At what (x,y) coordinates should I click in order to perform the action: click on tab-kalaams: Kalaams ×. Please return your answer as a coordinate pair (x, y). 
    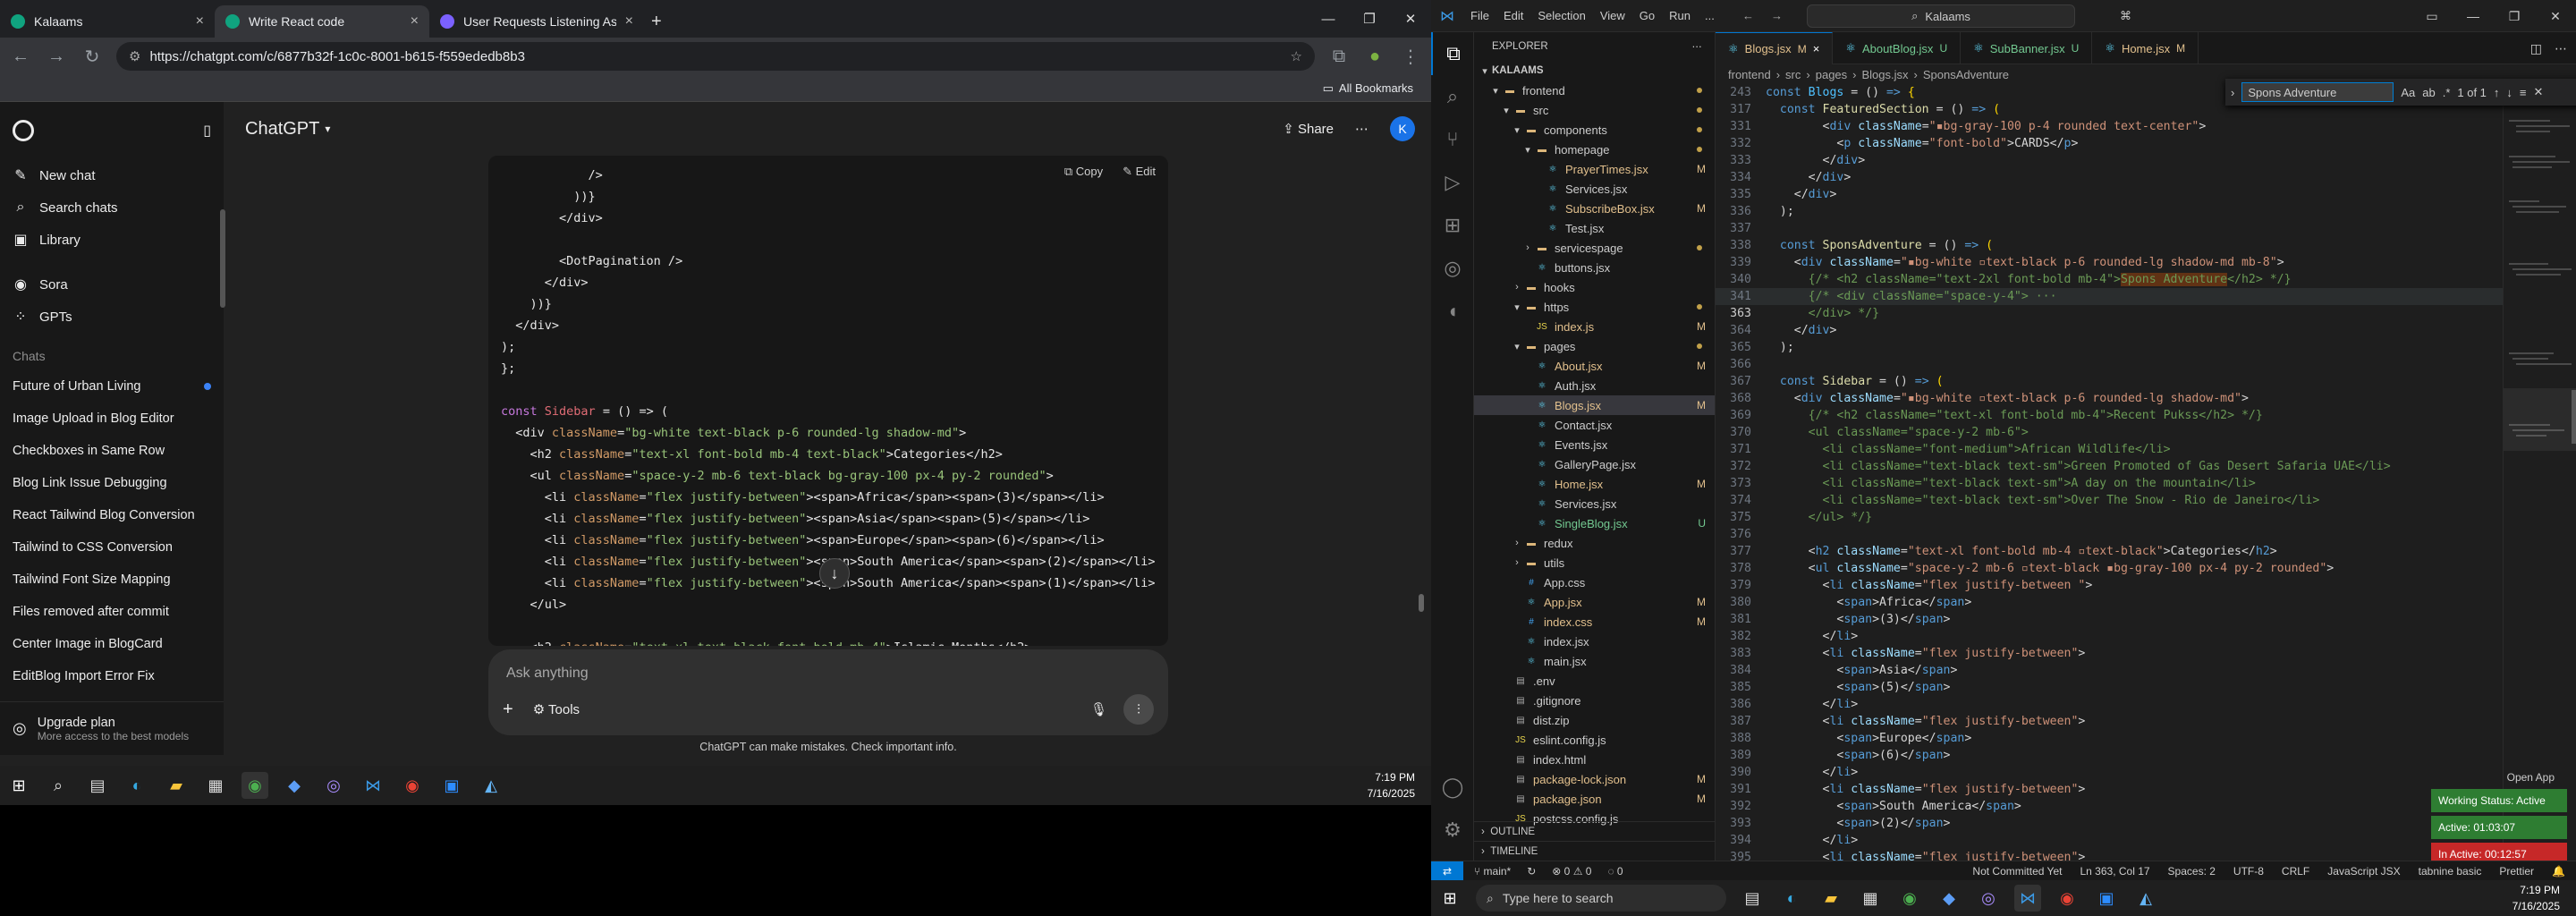
    Looking at the image, I should click on (107, 21).